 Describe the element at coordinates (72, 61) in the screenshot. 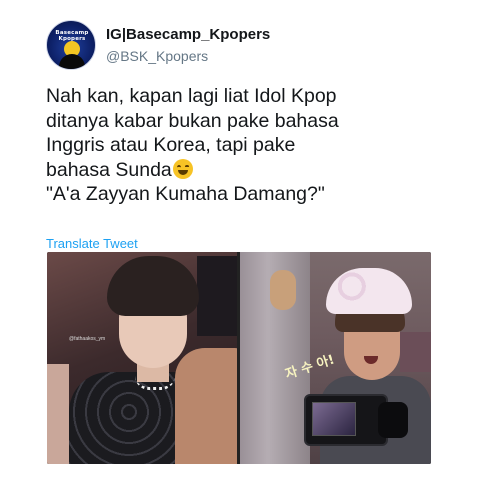

I see `avatar-body-shape` at that location.